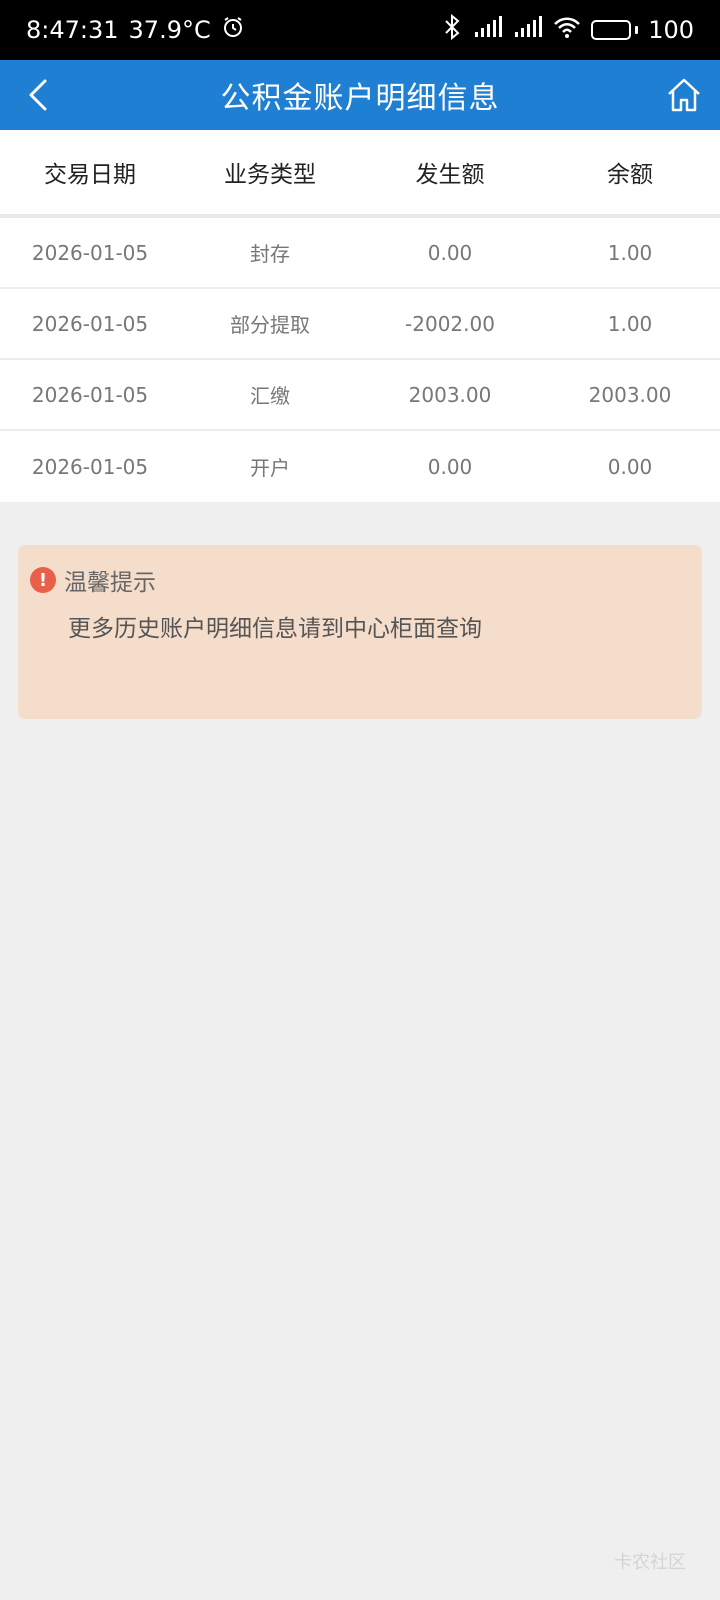 Image resolution: width=720 pixels, height=1600 pixels. I want to click on nav-bar: 公积金账户明细信息, so click(360, 95).